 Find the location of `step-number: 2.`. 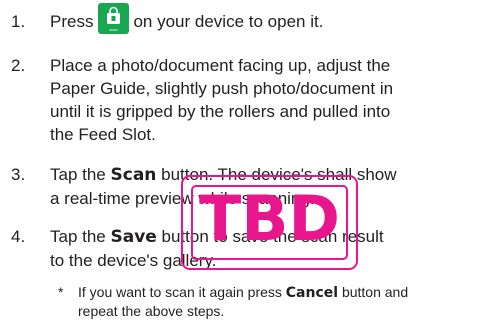

step-number: 2. is located at coordinates (18, 65).